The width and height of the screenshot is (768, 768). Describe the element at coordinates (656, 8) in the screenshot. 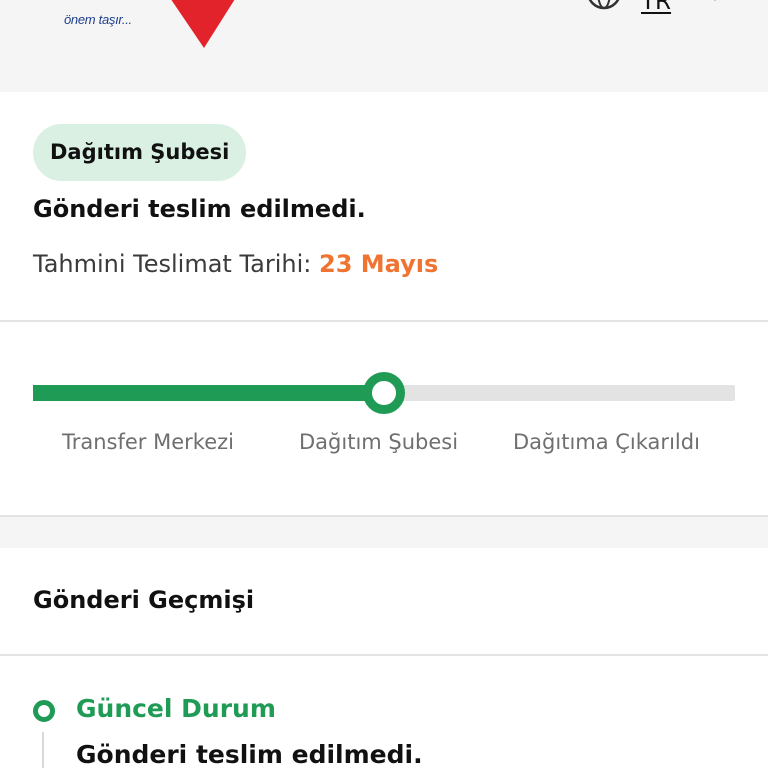

I see `language-selector: TR` at that location.